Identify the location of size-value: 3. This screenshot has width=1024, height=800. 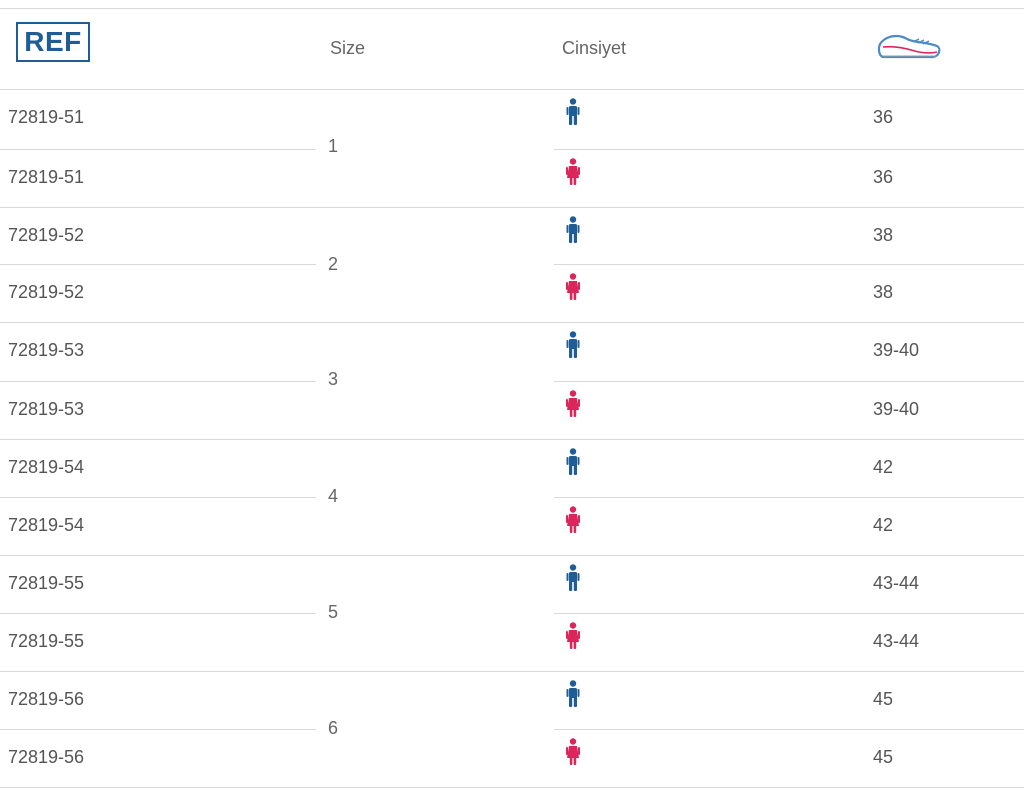
(333, 379).